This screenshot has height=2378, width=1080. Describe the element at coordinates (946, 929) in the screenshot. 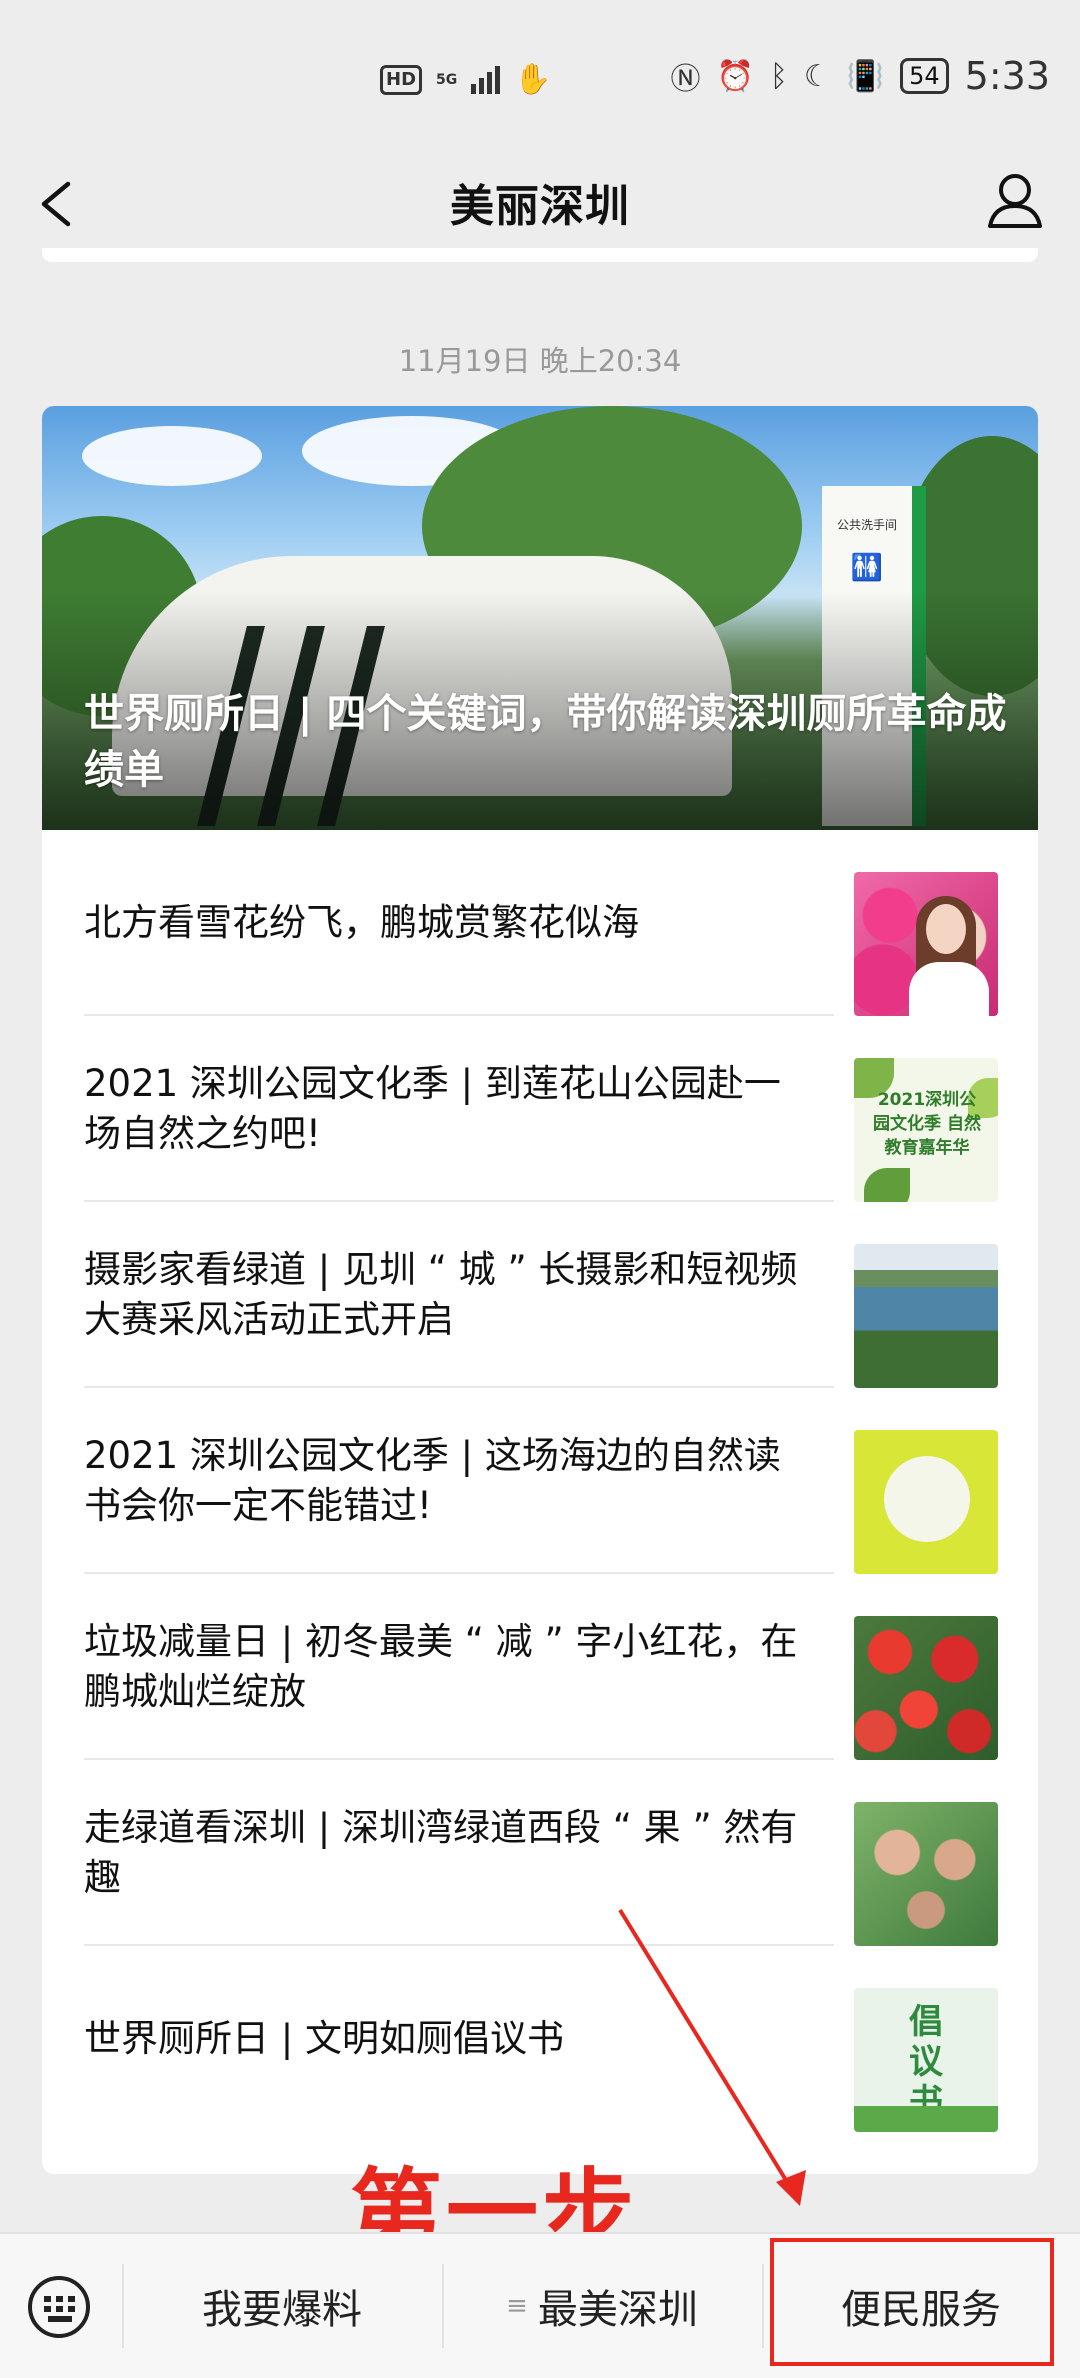

I see `face-shape` at that location.